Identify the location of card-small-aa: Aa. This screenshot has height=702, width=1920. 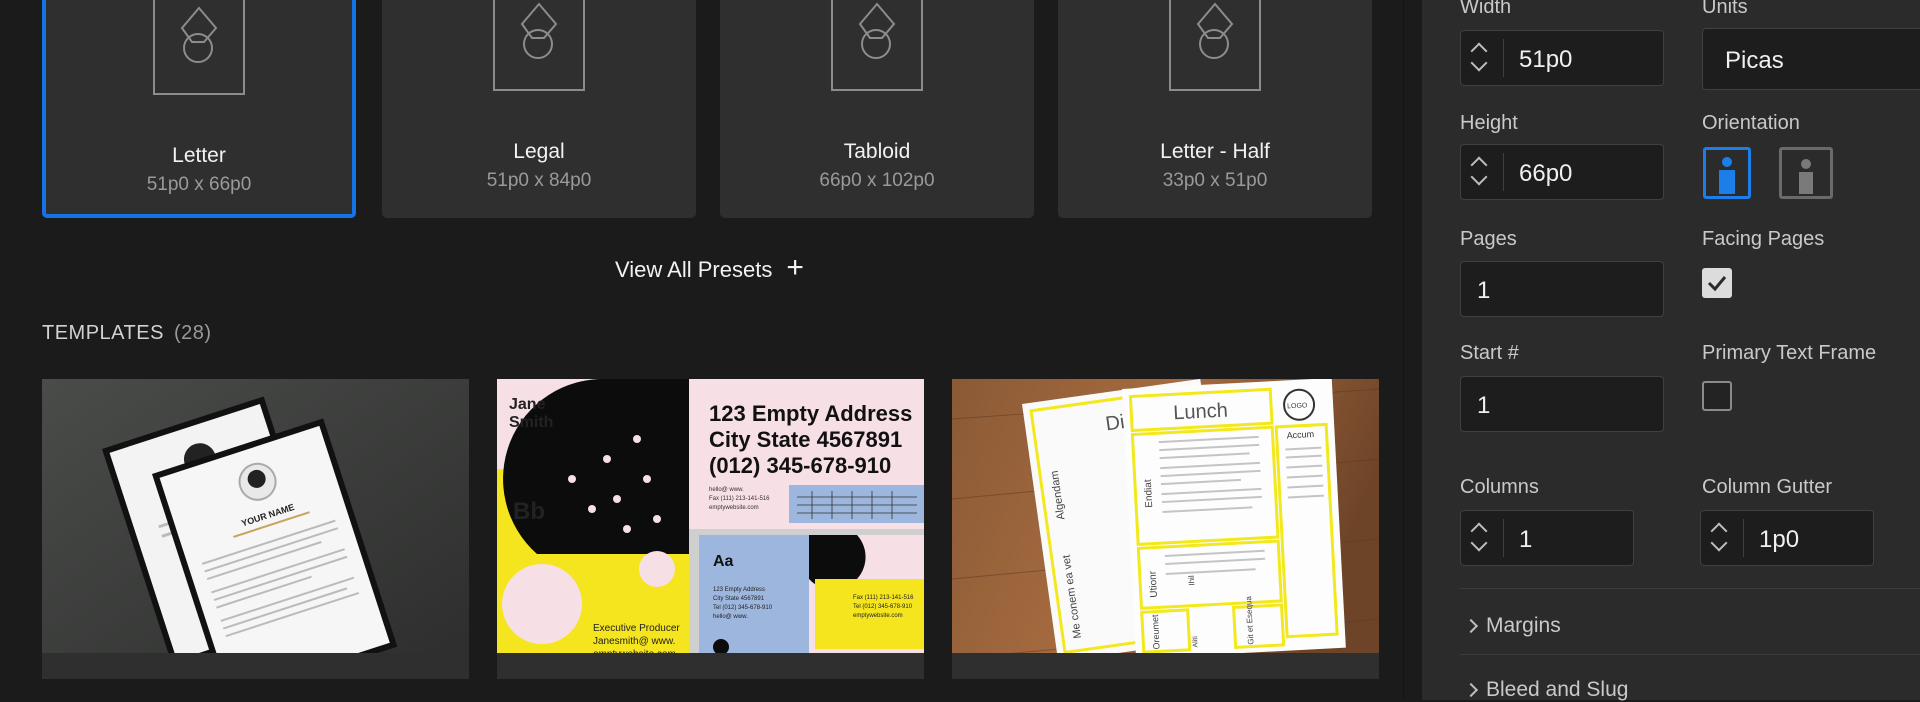
(723, 561).